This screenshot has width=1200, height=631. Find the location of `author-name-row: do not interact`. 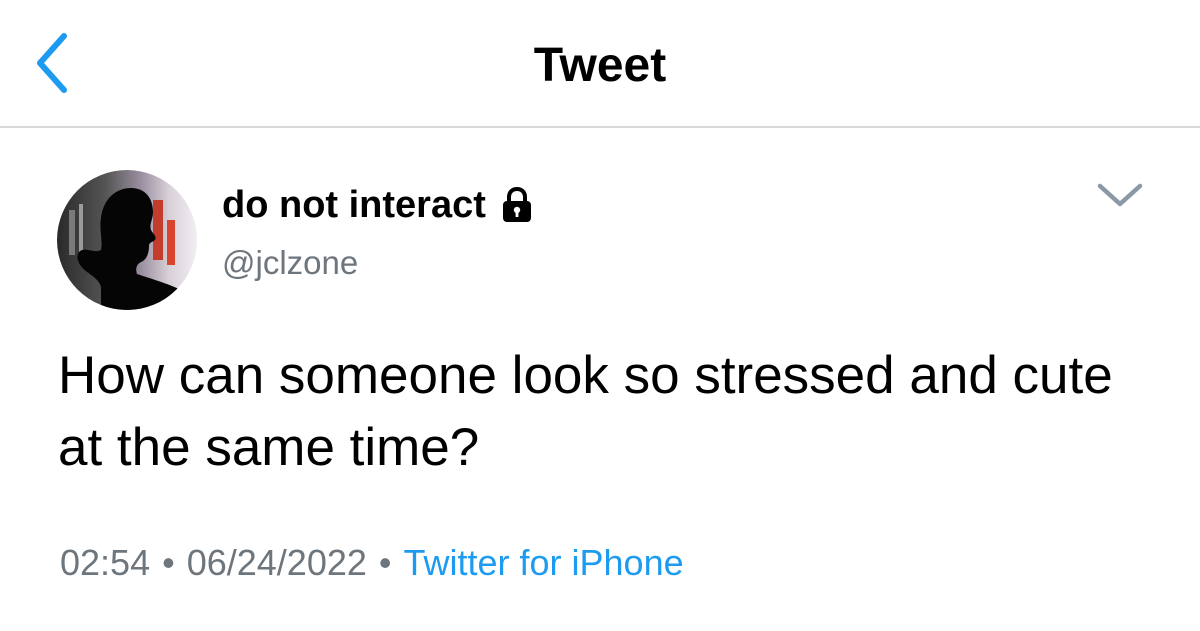

author-name-row: do not interact is located at coordinates (378, 205).